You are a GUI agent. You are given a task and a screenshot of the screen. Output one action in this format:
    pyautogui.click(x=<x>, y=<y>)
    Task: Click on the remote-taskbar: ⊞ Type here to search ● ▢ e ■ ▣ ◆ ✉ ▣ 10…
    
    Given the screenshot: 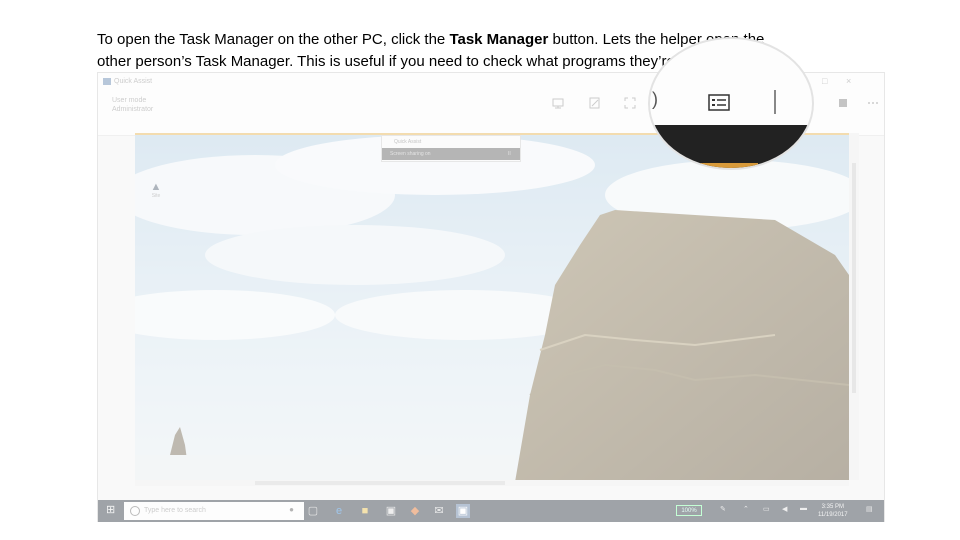 What is the action you would take?
    pyautogui.click(x=491, y=511)
    